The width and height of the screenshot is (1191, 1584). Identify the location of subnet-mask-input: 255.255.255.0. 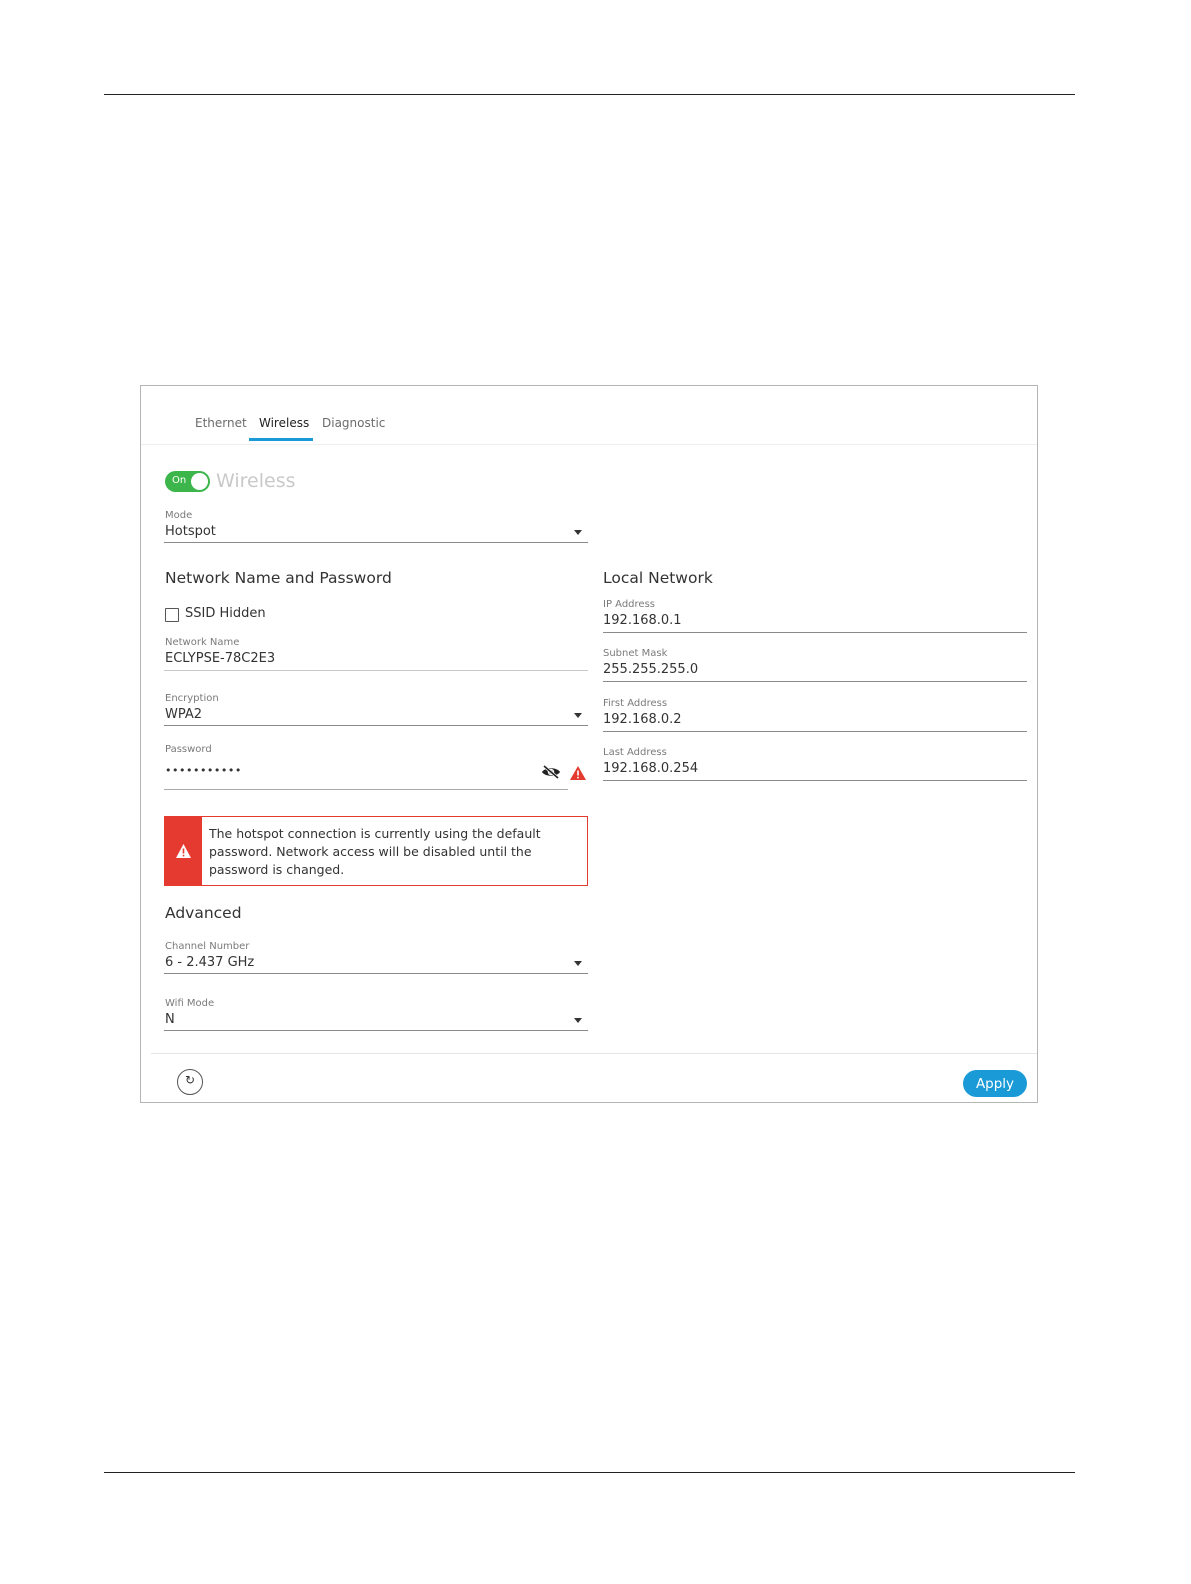
(650, 669).